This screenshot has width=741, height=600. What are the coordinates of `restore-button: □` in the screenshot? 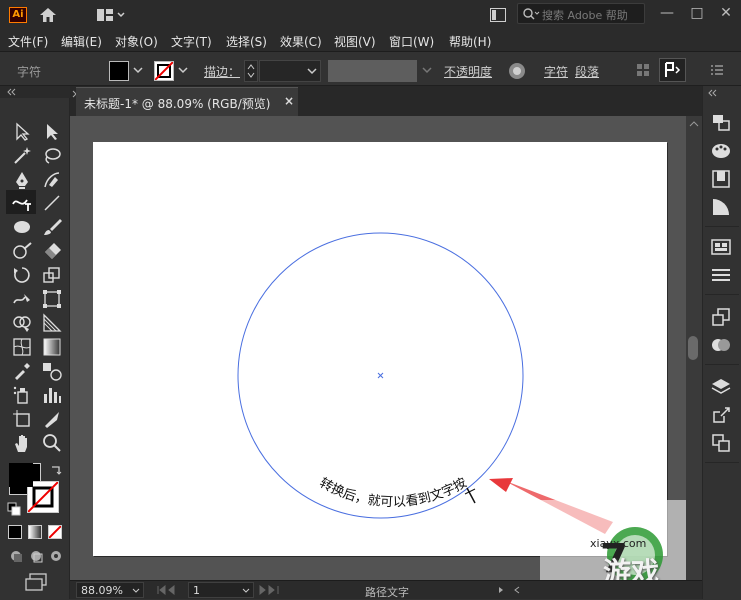 It's located at (697, 13).